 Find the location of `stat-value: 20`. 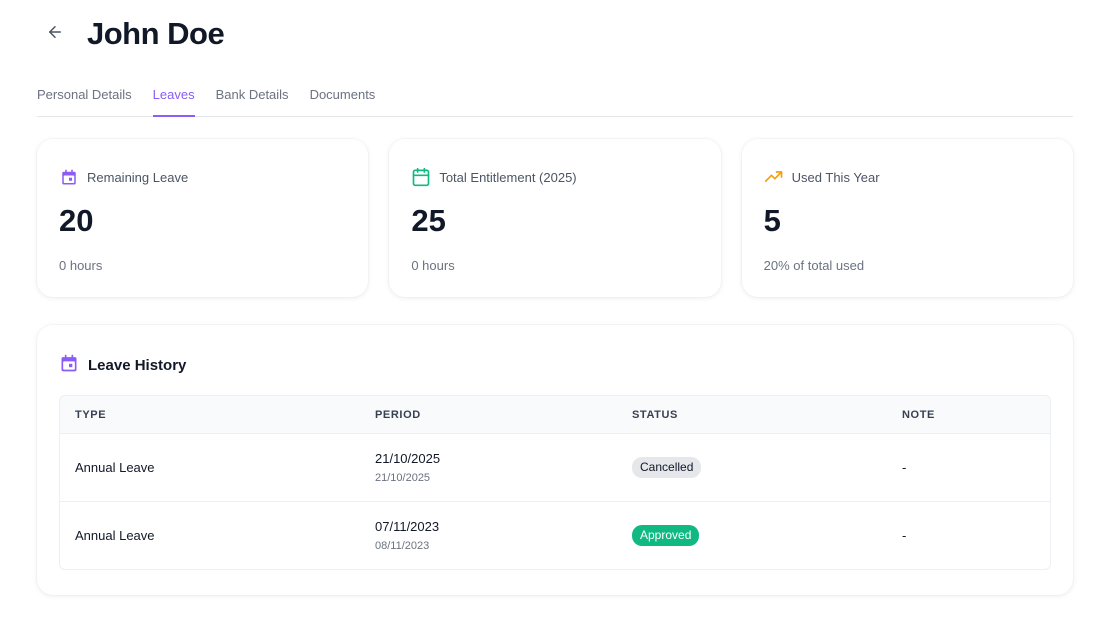

stat-value: 20 is located at coordinates (76, 220).